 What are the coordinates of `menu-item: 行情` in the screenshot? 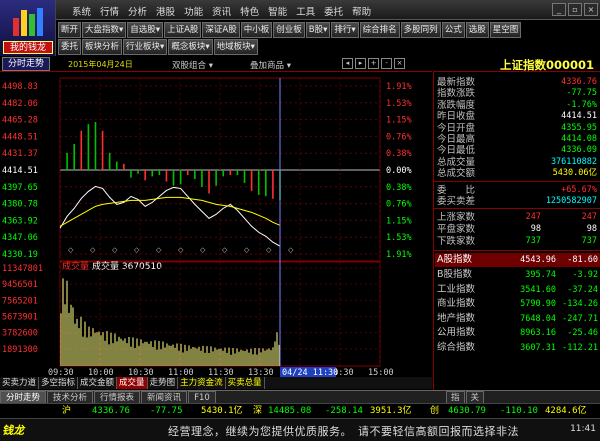 It's located at (109, 11).